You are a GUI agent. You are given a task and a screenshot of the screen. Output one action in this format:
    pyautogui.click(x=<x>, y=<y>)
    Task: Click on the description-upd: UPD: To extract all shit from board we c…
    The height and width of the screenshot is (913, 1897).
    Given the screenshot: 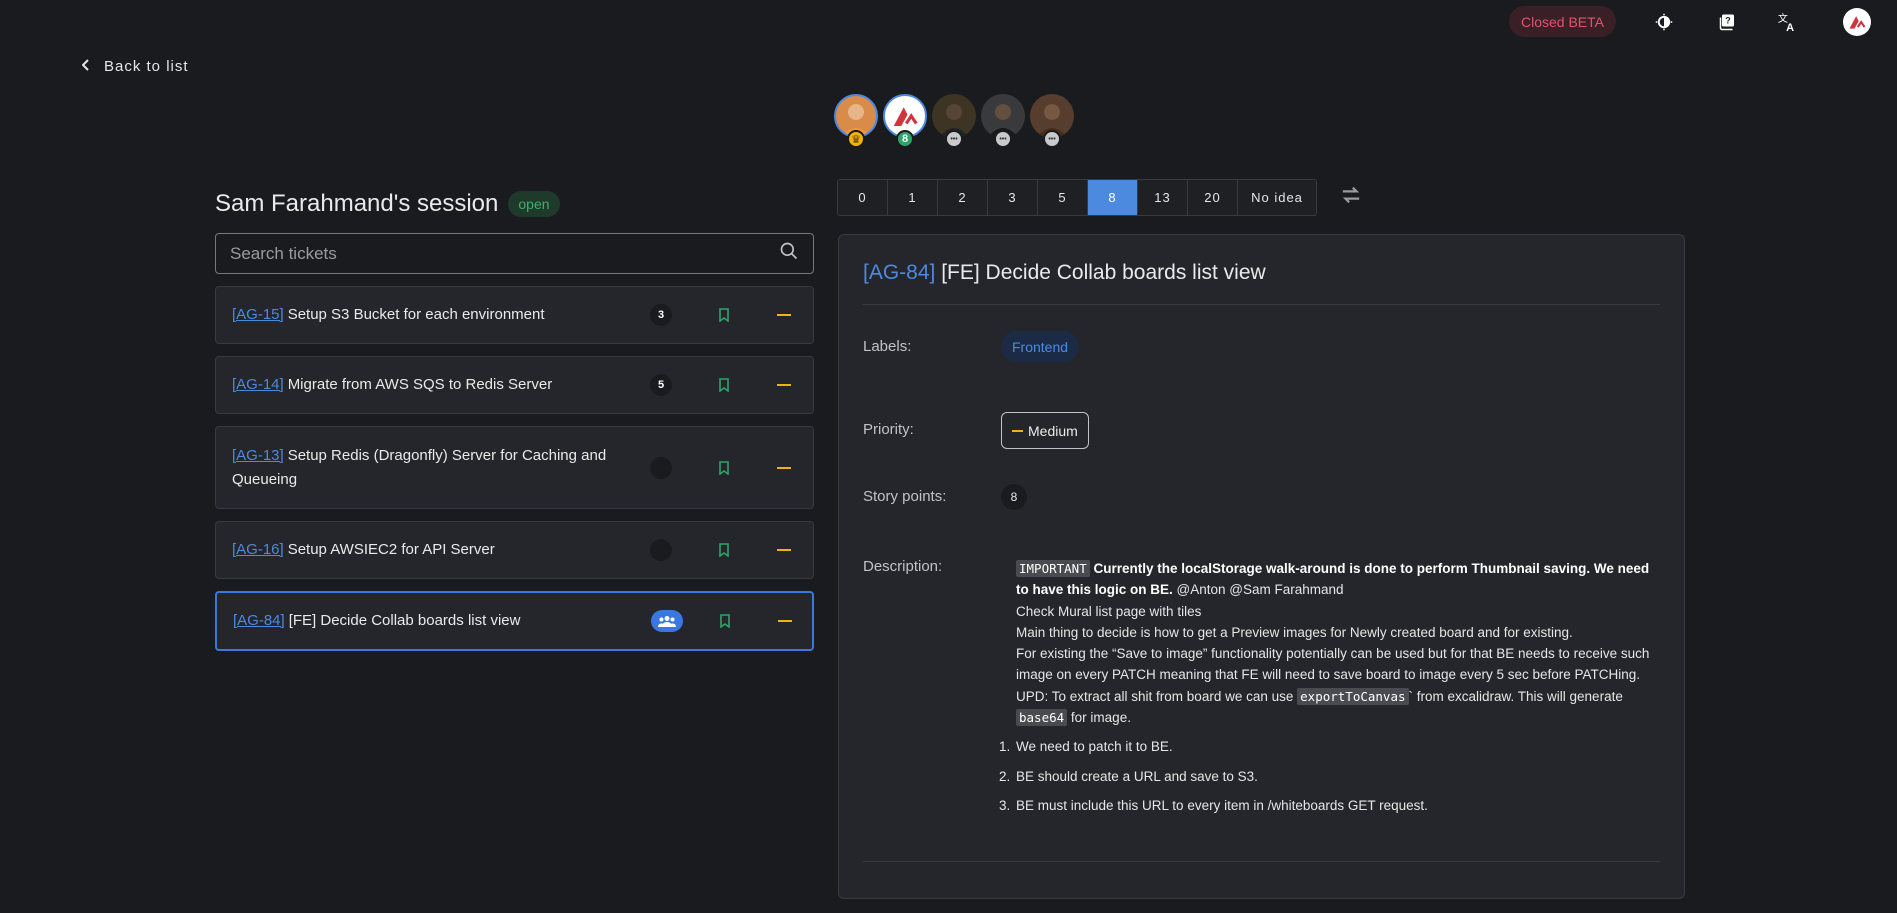 What is the action you would take?
    pyautogui.click(x=1336, y=707)
    